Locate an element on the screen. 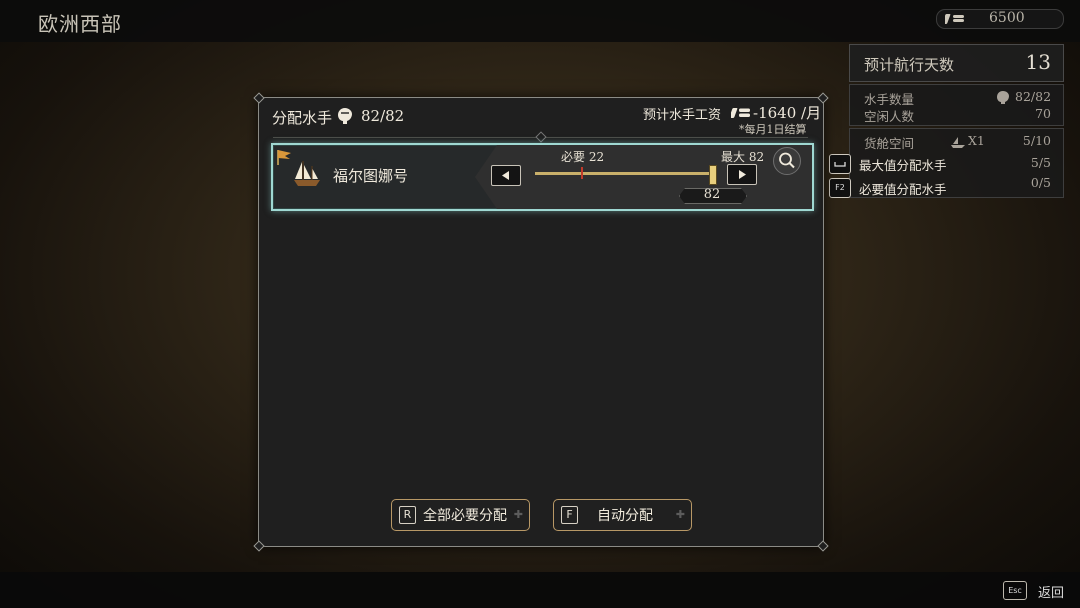 Image resolution: width=1080 pixels, height=608 pixels. space-key-icon is located at coordinates (840, 164).